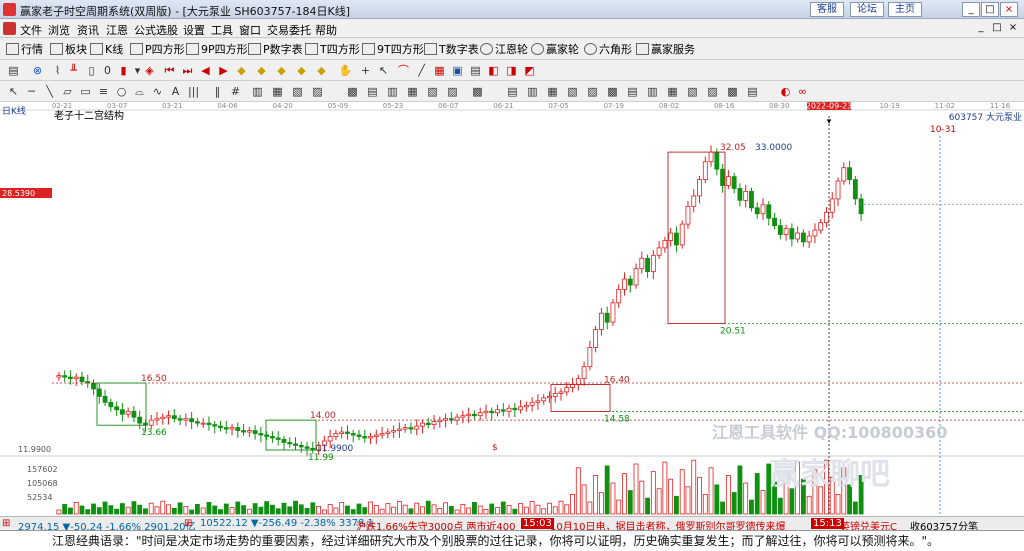 Image resolution: width=1024 pixels, height=551 pixels. I want to click on menu-window: 窗口, so click(250, 30).